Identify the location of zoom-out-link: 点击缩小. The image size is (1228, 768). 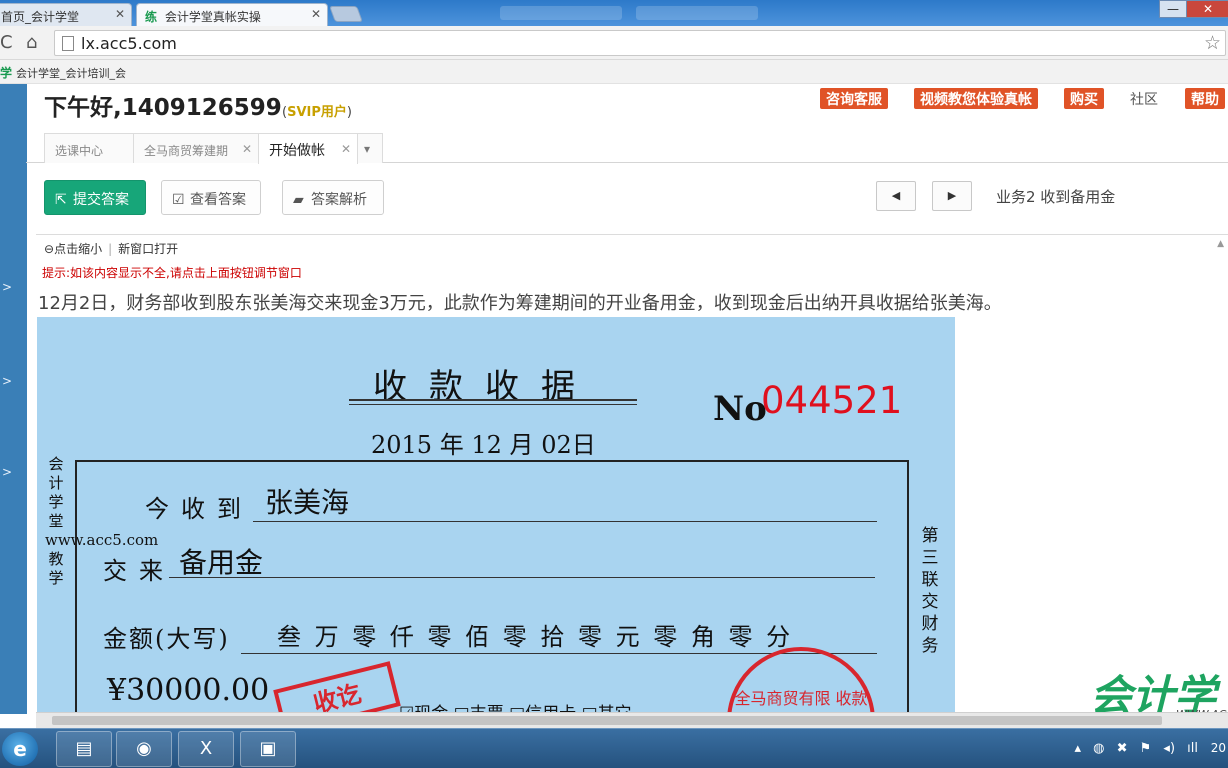
(78, 249).